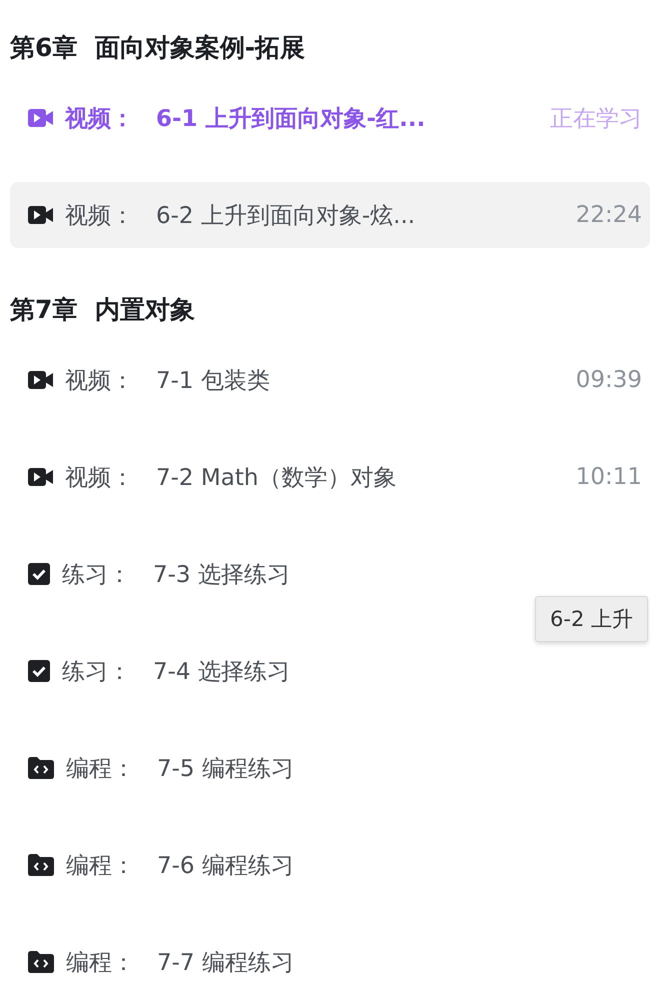 Image resolution: width=650 pixels, height=991 pixels. Describe the element at coordinates (330, 960) in the screenshot. I see `lesson-item: 编程： 7-7 编程练习` at that location.